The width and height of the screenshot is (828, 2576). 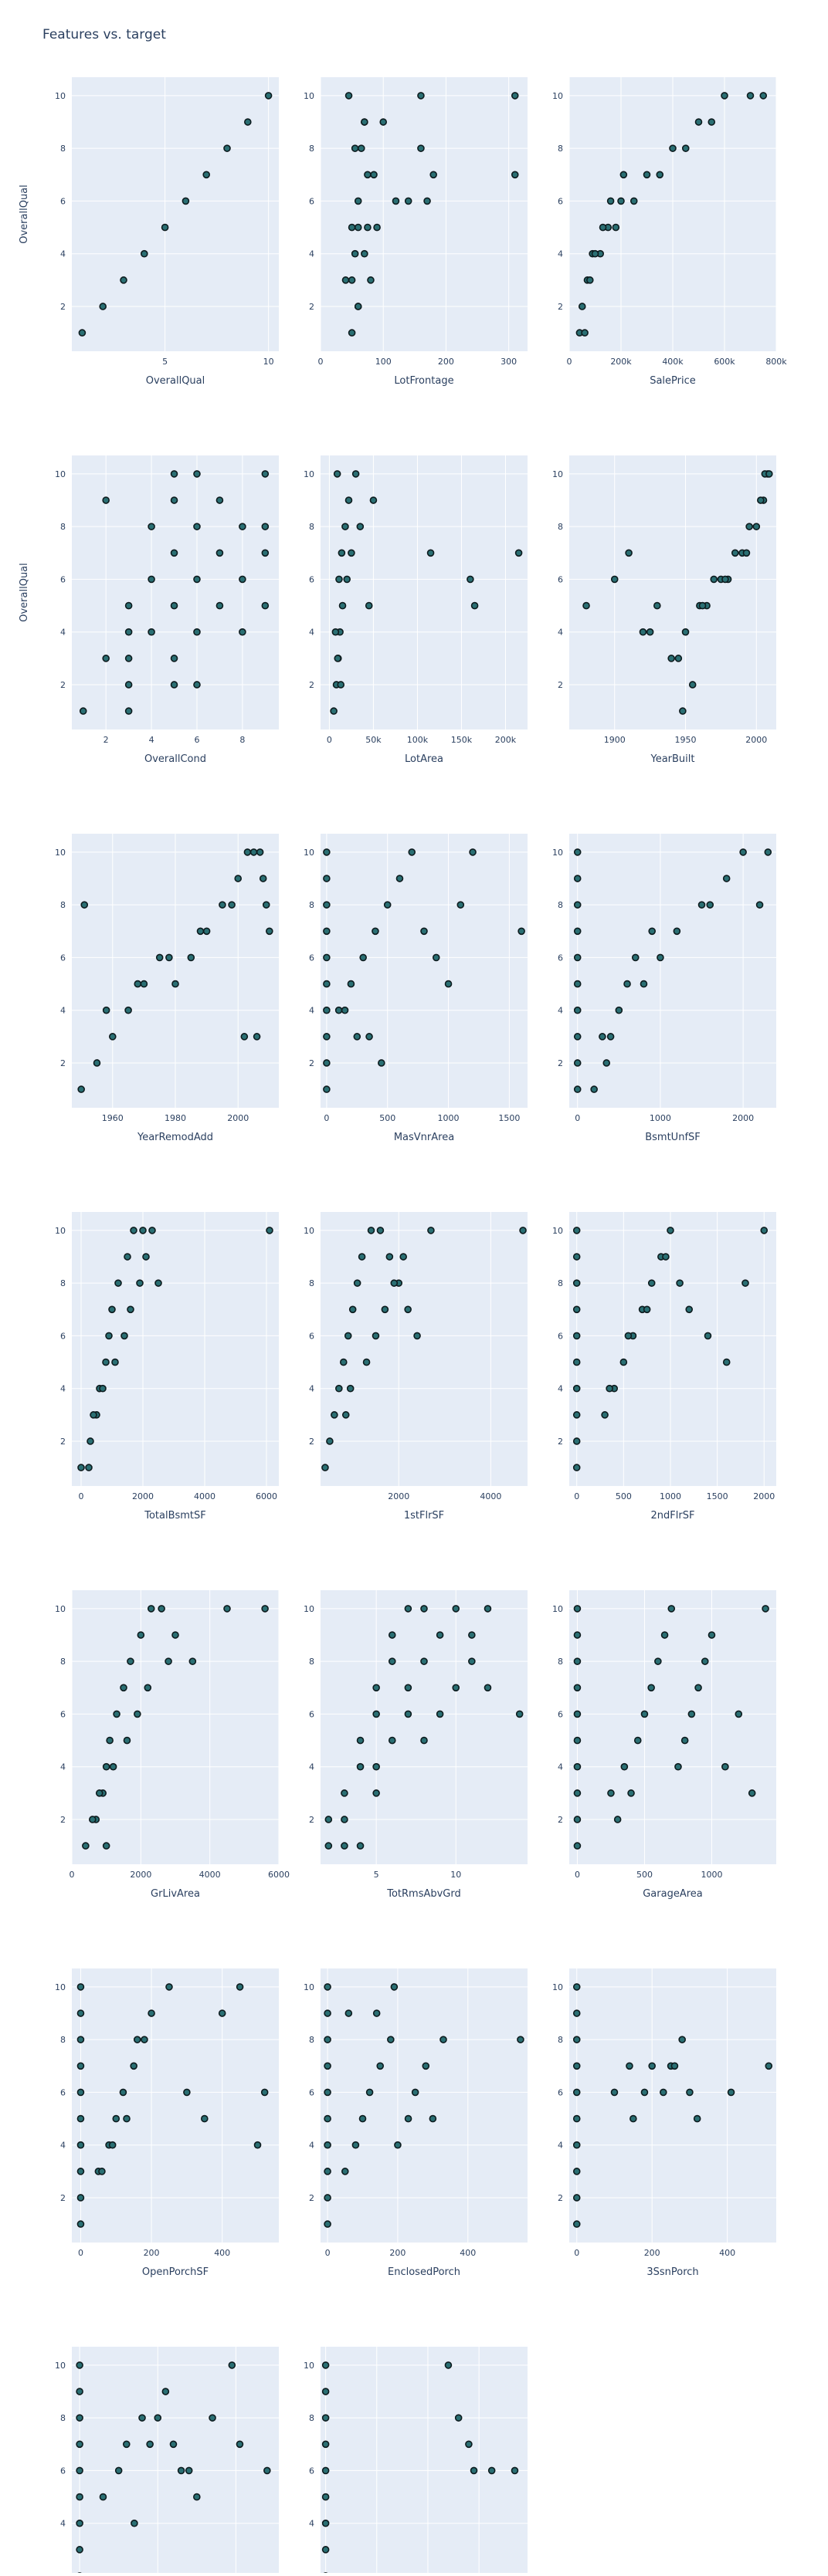 What do you see at coordinates (416, 2460) in the screenshot?
I see `subplot-poolarea: 2468100200400600PoolArea` at bounding box center [416, 2460].